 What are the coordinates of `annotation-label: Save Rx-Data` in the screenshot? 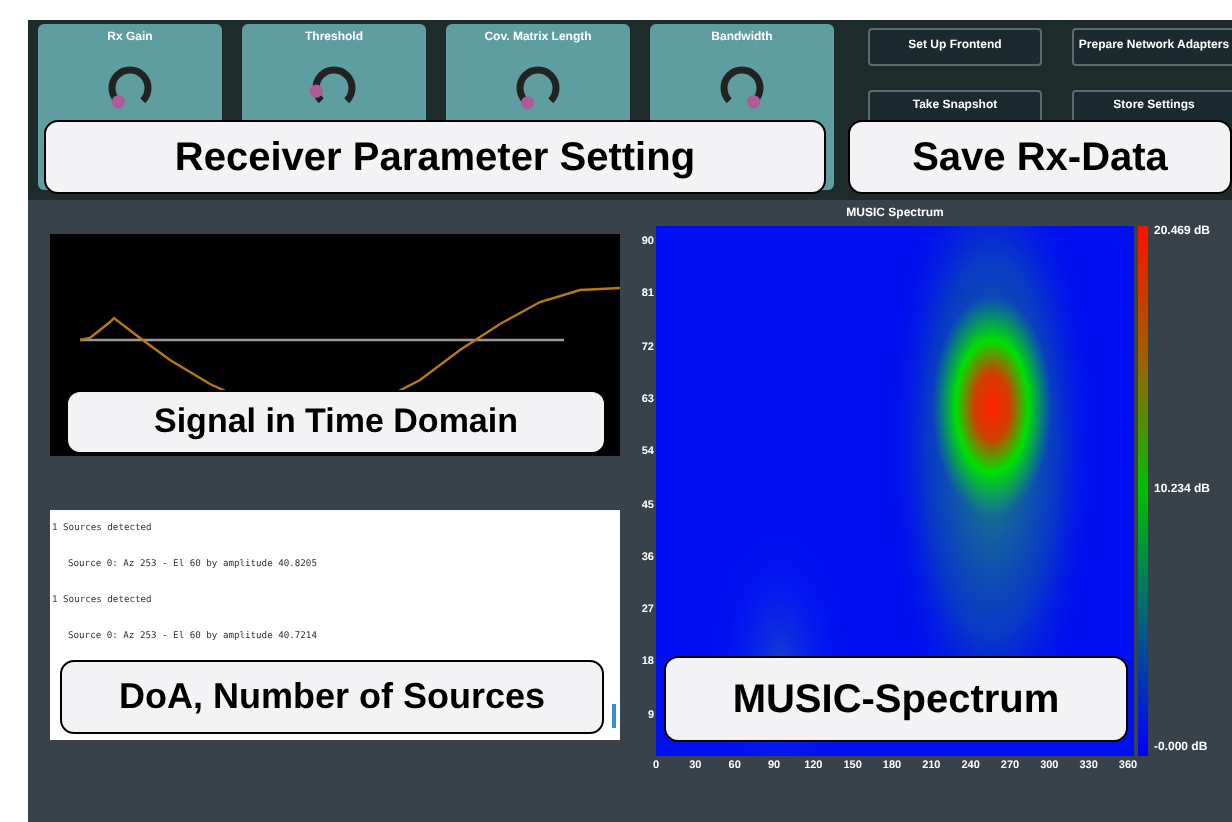 It's located at (1040, 157).